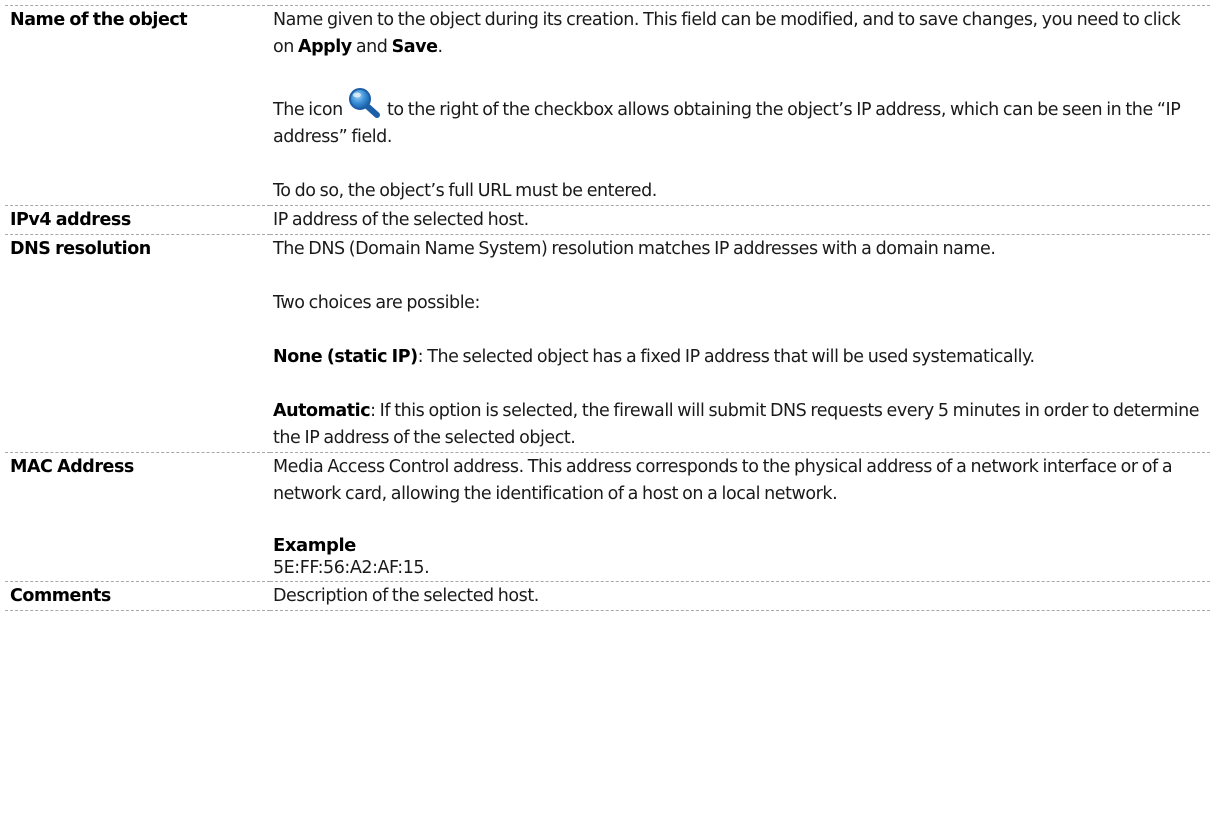  Describe the element at coordinates (72, 467) in the screenshot. I see `term-mac-address: MAC Address` at that location.